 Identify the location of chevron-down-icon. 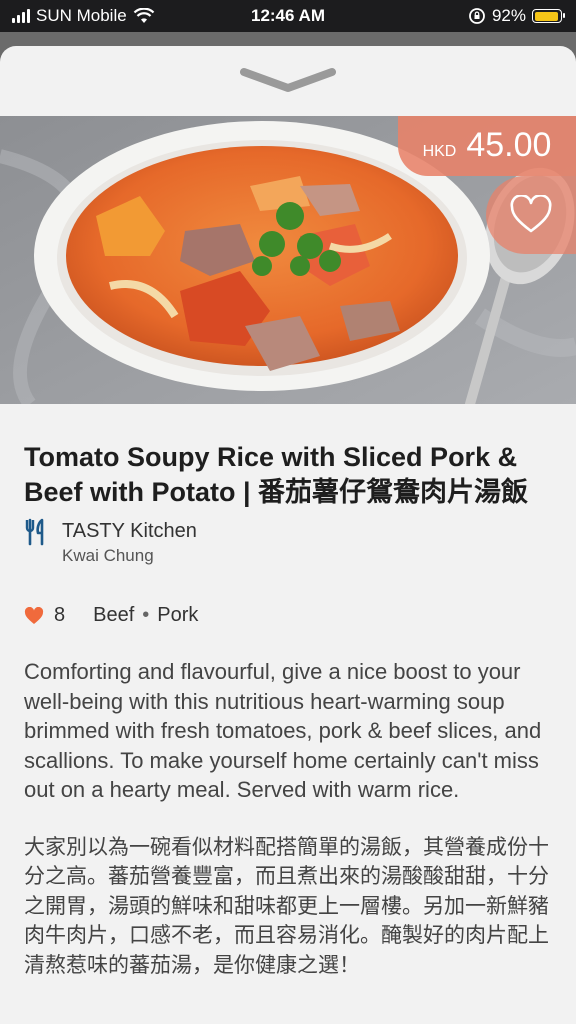
(288, 81).